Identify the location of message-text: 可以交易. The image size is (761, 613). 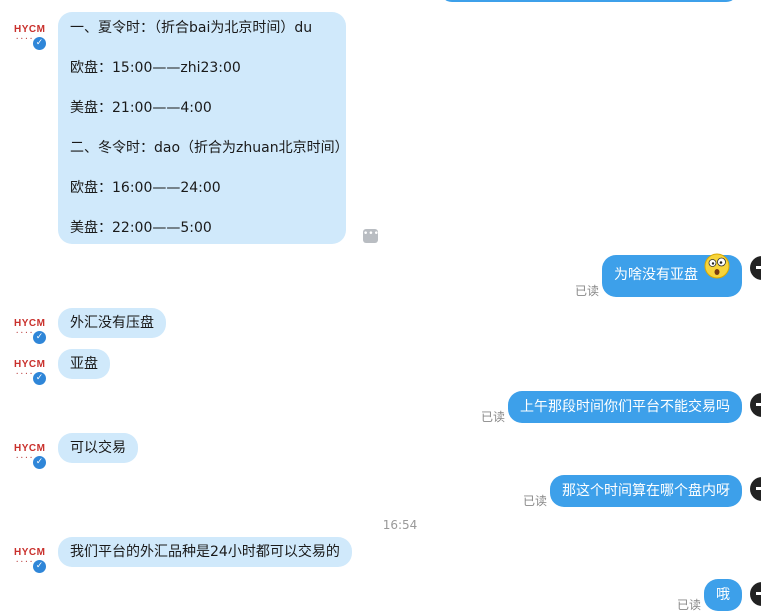
(98, 448).